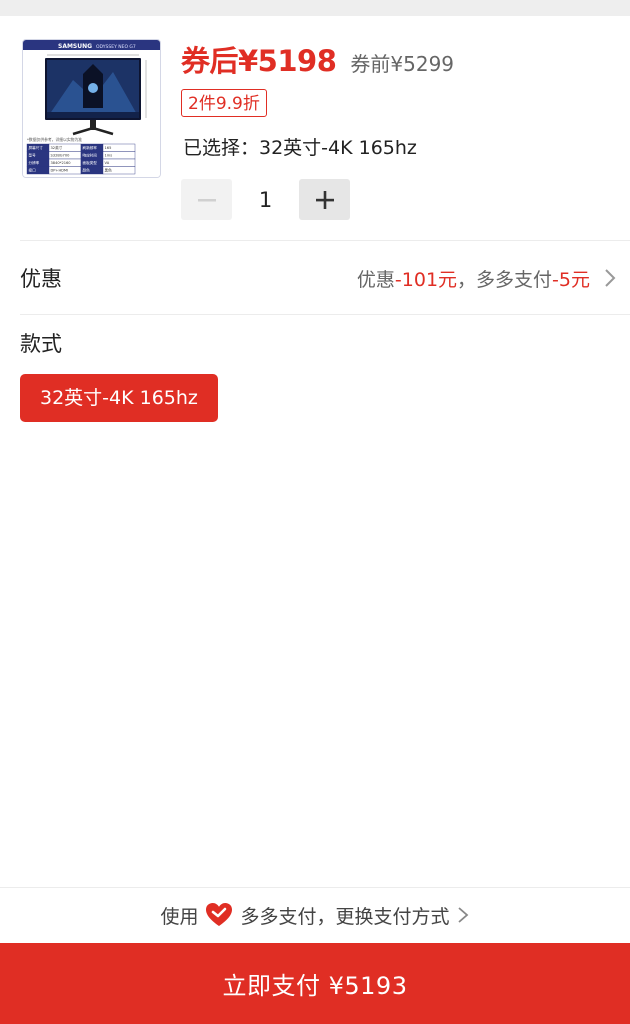  Describe the element at coordinates (60, 171) in the screenshot. I see `spec-cell-text: DP+HDMI` at that location.